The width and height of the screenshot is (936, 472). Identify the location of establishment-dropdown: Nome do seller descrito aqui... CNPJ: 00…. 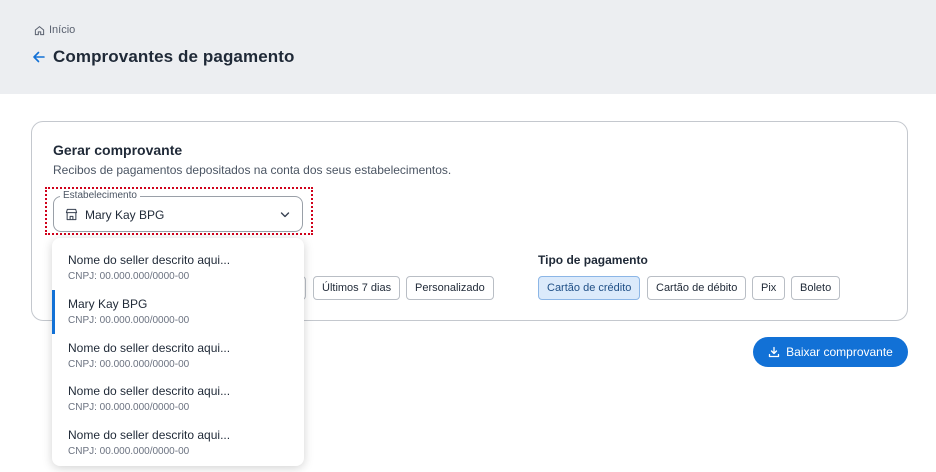
(178, 352).